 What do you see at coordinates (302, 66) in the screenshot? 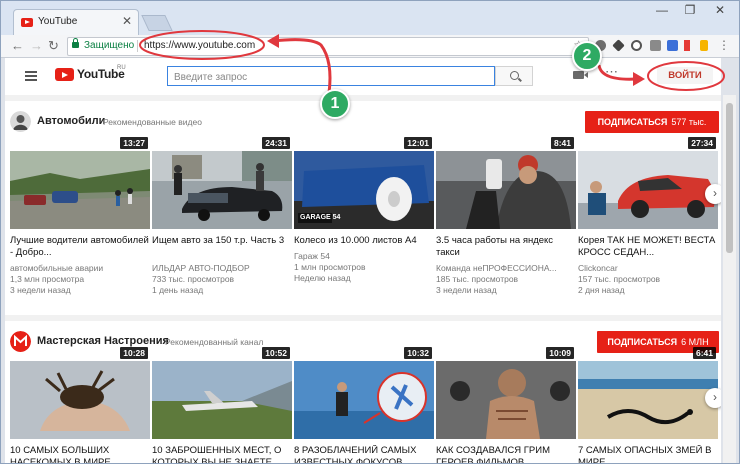
I see `arrow-to-url` at bounding box center [302, 66].